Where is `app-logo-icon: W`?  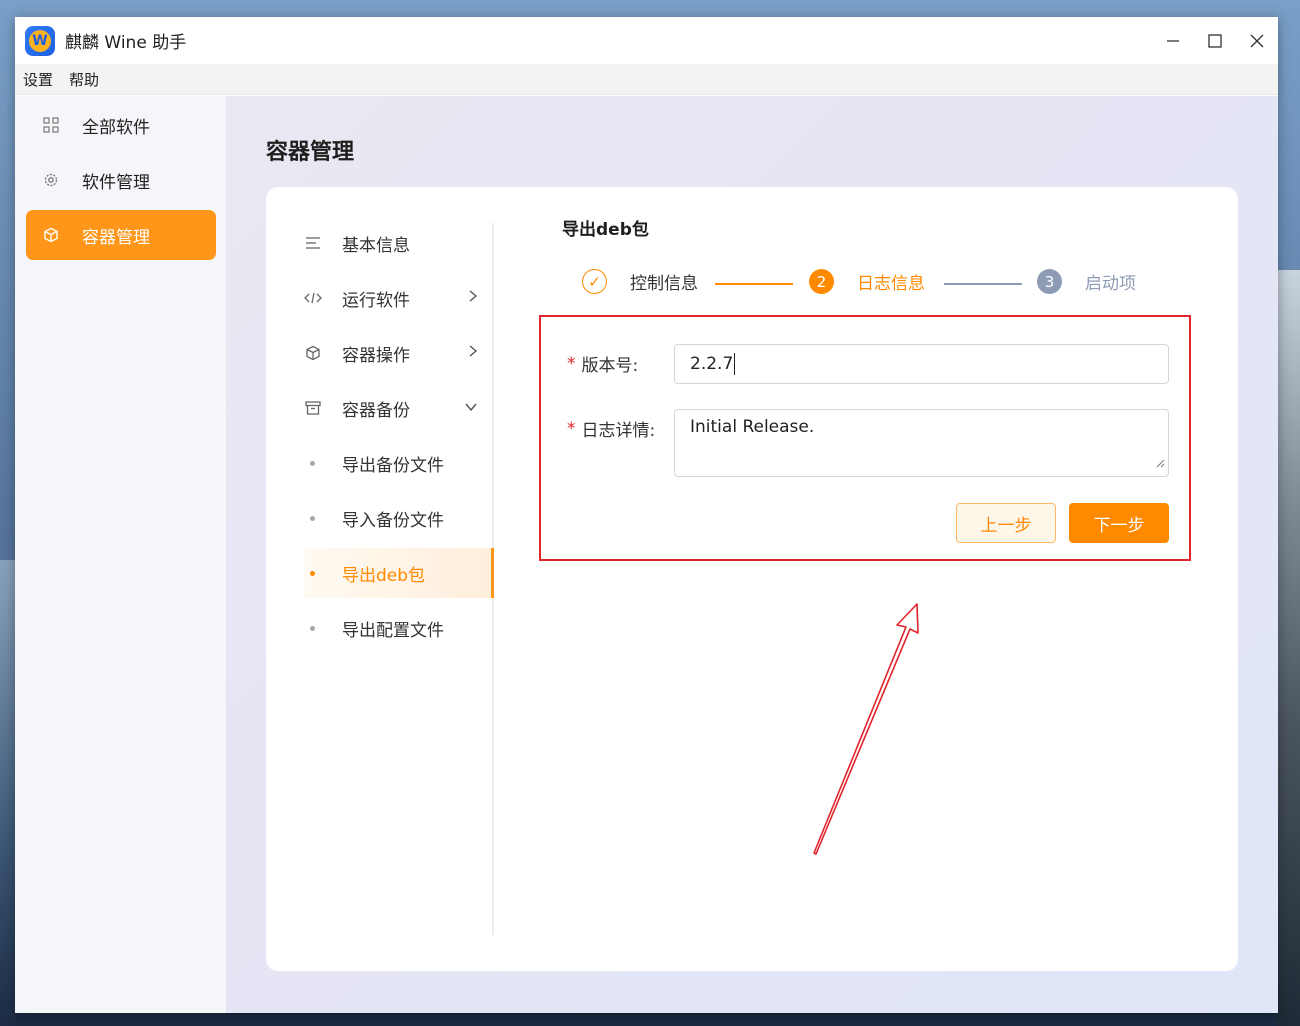
app-logo-icon: W is located at coordinates (40, 40).